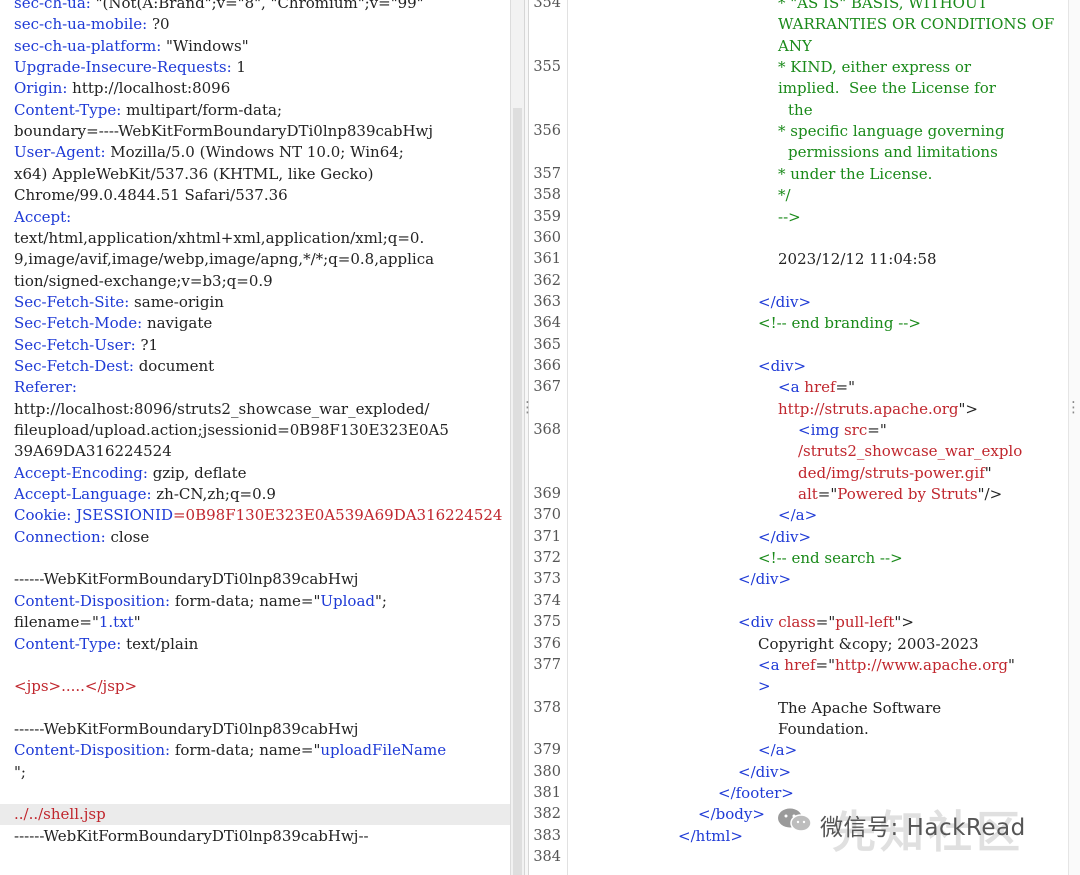  I want to click on request-line: 39A69DA316224524, so click(93, 451).